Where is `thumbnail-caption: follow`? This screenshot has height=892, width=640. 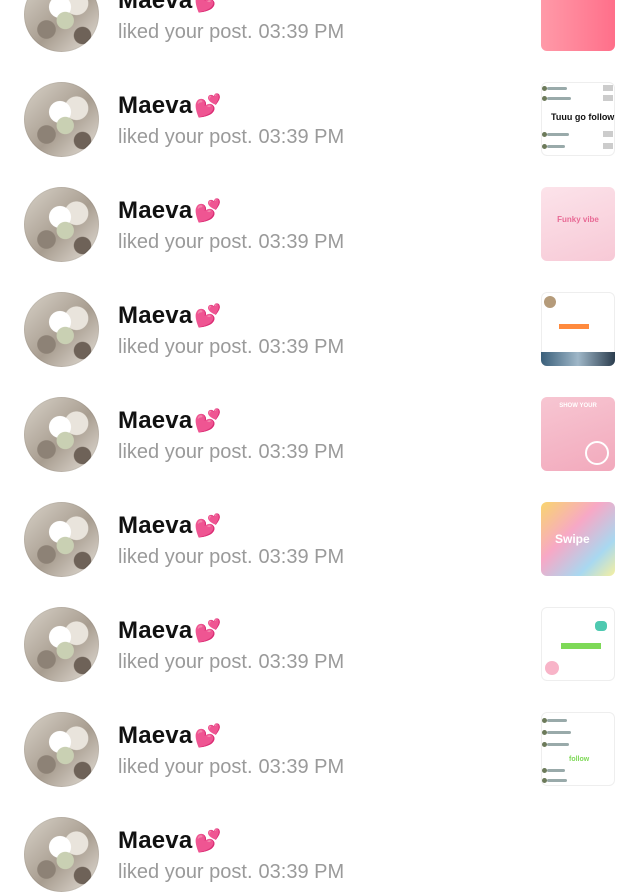
thumbnail-caption: follow is located at coordinates (579, 759).